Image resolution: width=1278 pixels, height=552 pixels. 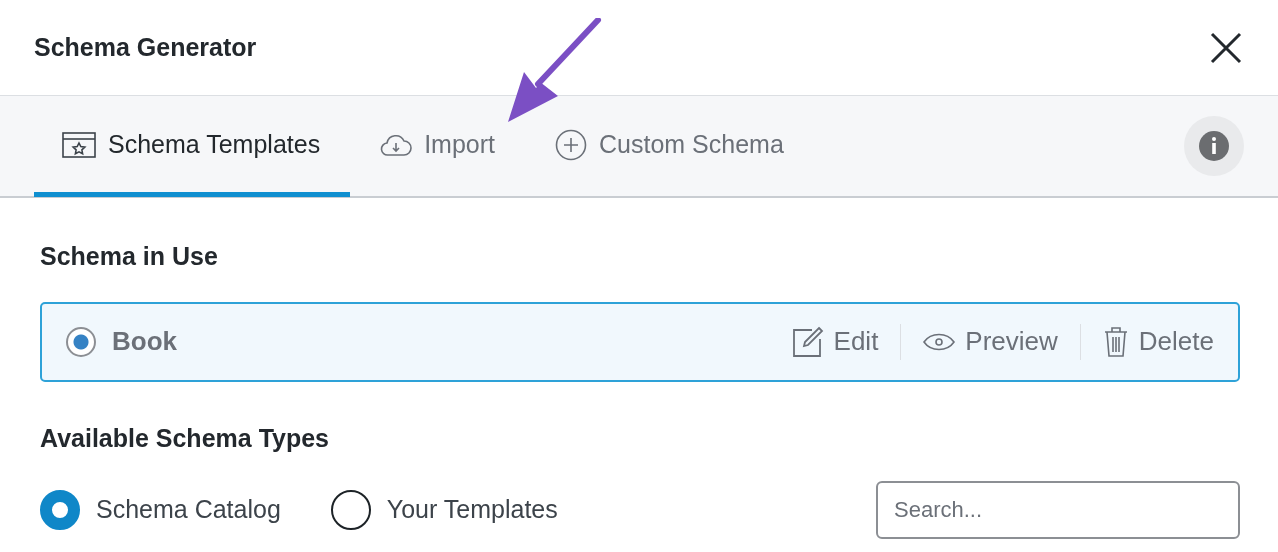 What do you see at coordinates (396, 144) in the screenshot?
I see `cloud-download-icon` at bounding box center [396, 144].